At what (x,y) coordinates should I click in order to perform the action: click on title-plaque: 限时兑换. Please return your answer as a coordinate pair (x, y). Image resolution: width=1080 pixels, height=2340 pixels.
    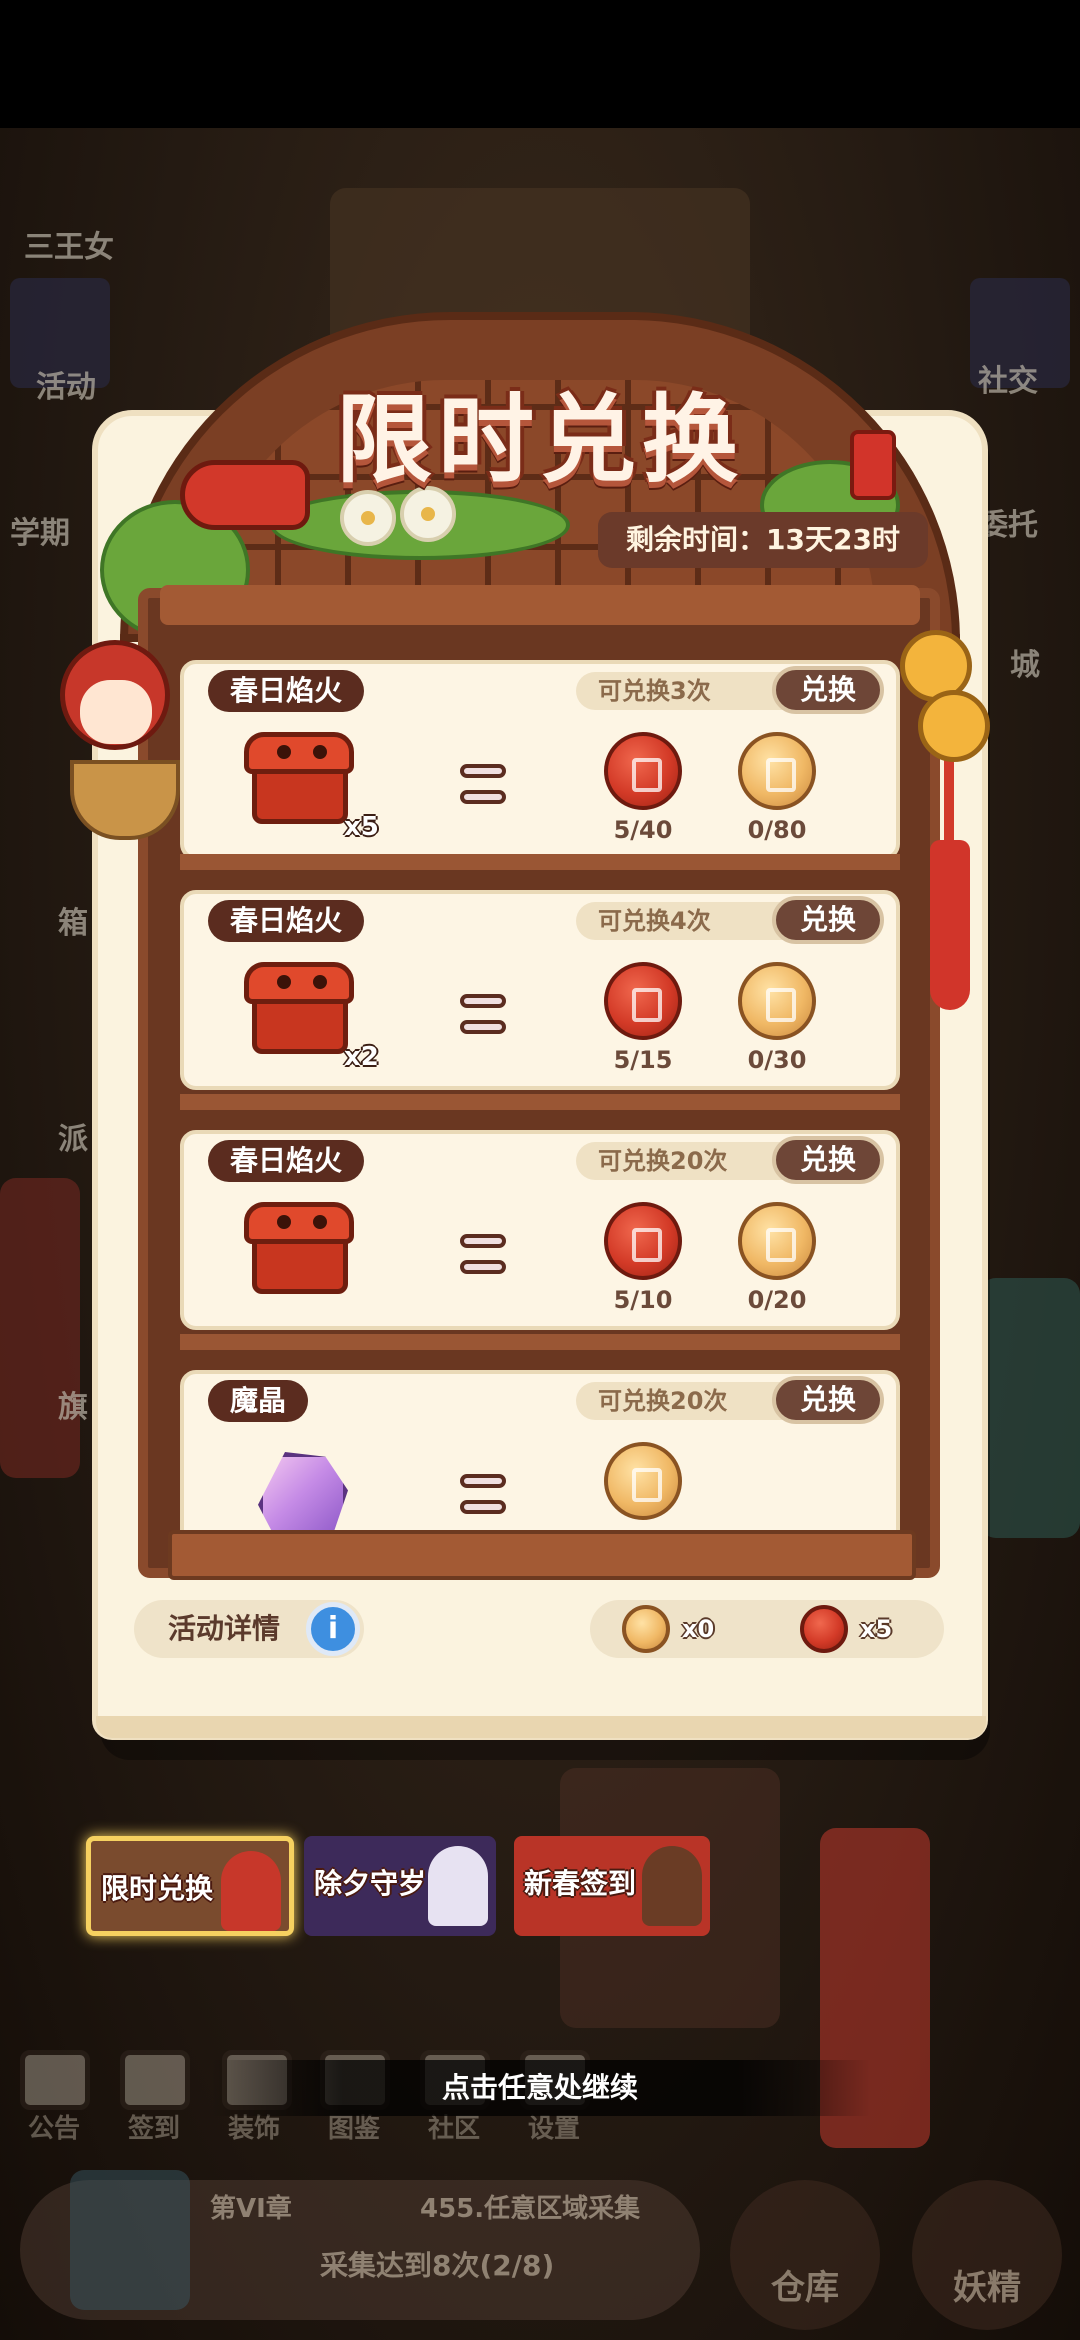
    Looking at the image, I should click on (540, 429).